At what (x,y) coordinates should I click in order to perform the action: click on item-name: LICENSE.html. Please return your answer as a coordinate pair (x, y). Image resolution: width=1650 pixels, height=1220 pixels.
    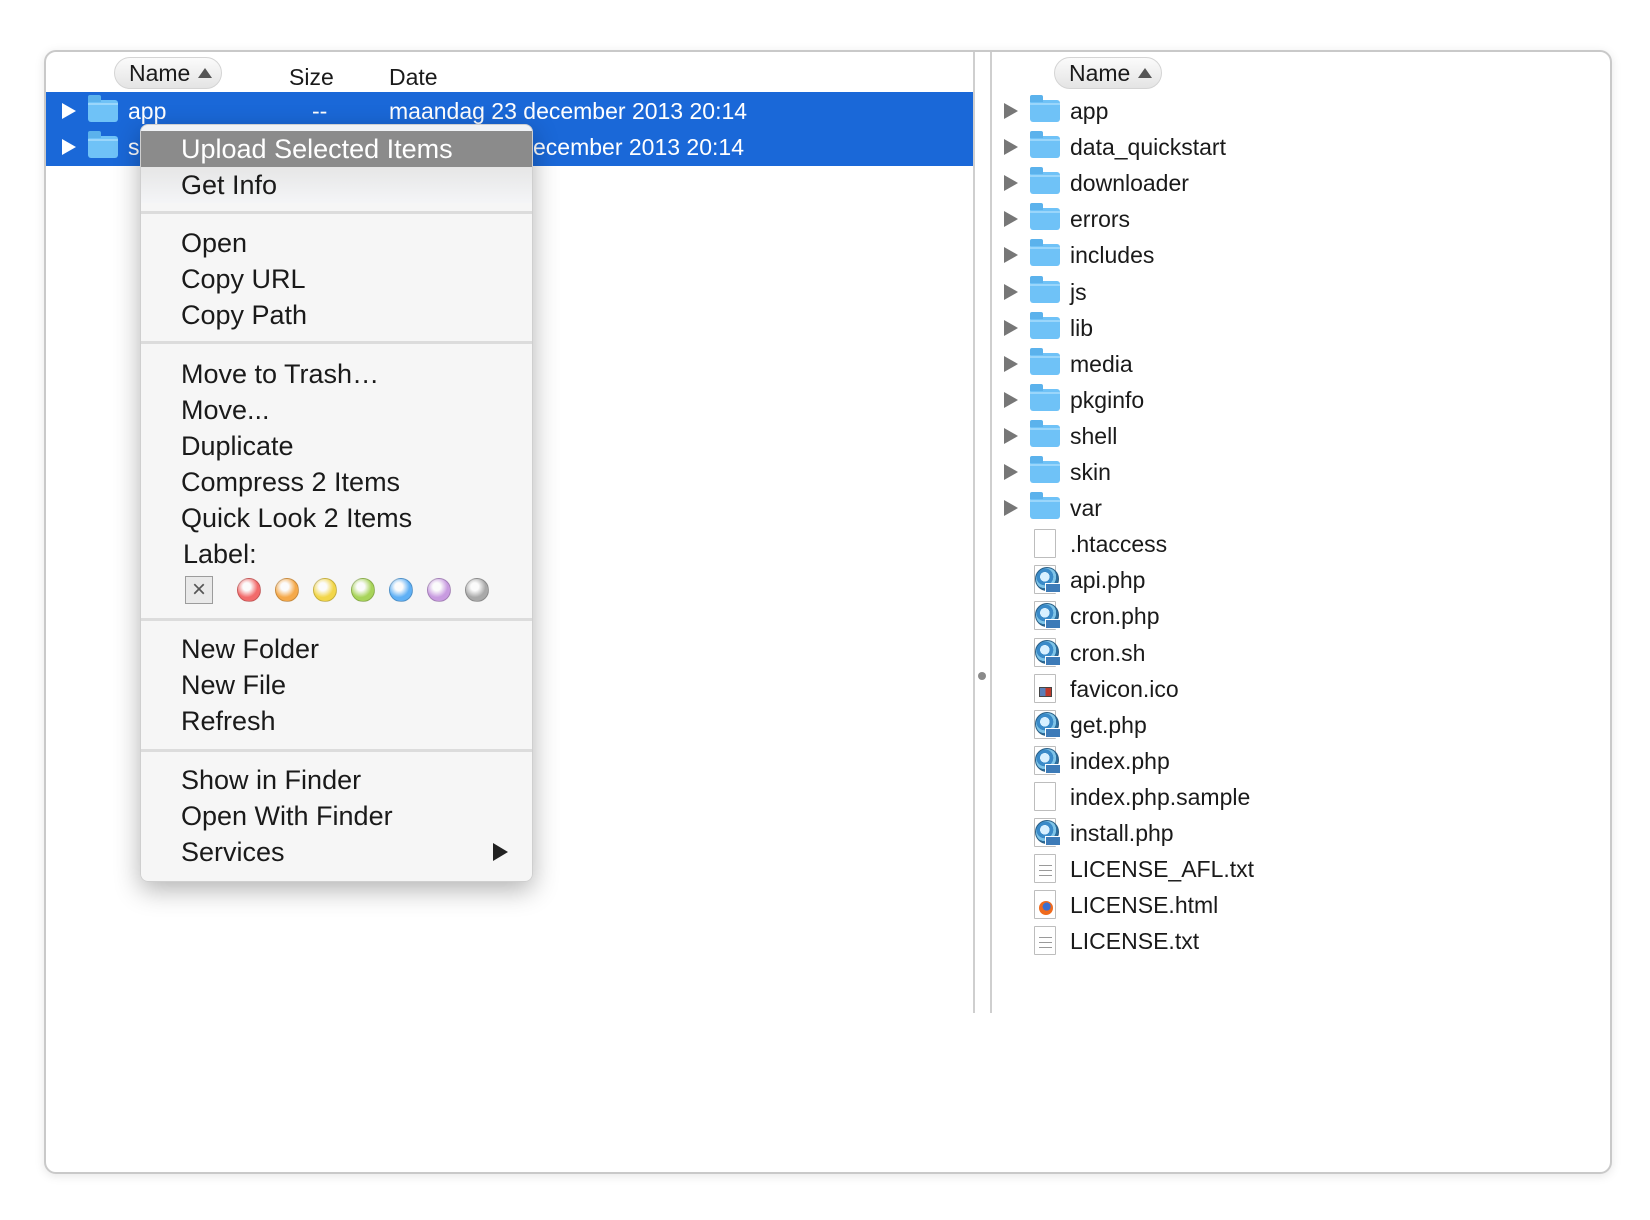
    Looking at the image, I should click on (1144, 905).